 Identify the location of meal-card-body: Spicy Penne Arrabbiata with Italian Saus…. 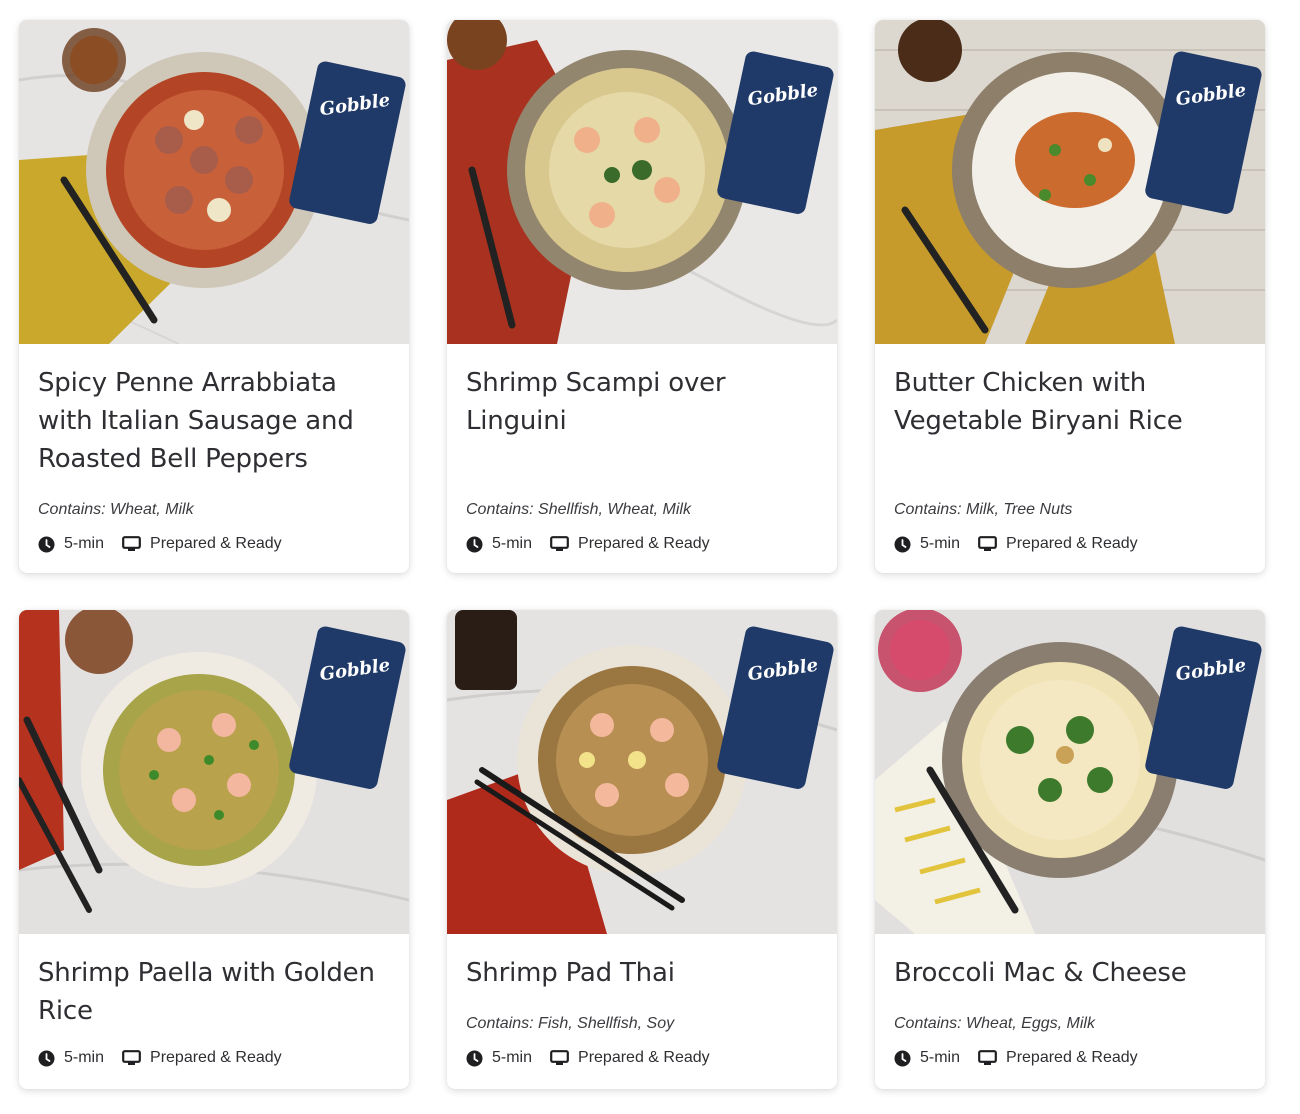
(214, 458).